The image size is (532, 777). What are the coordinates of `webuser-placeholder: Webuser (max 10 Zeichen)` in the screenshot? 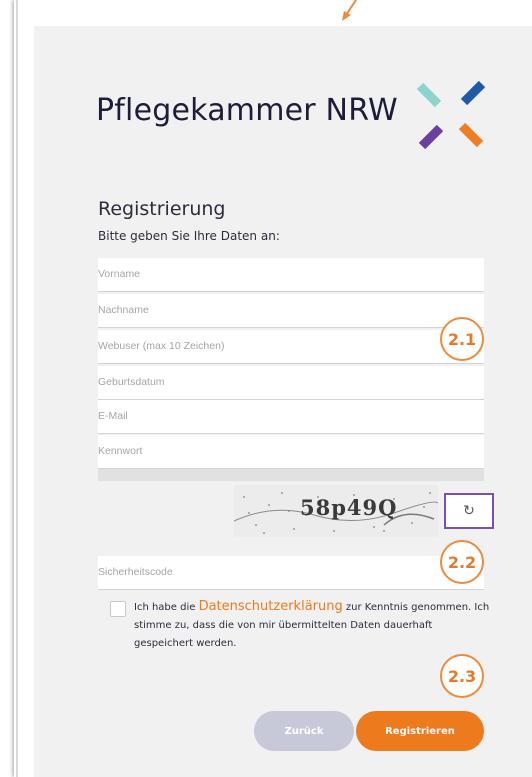 It's located at (161, 346).